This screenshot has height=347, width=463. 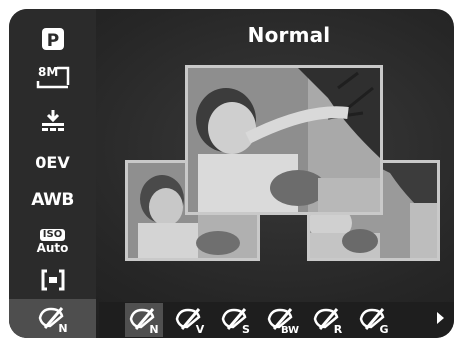 I want to click on effect-sepia: S, so click(x=236, y=320).